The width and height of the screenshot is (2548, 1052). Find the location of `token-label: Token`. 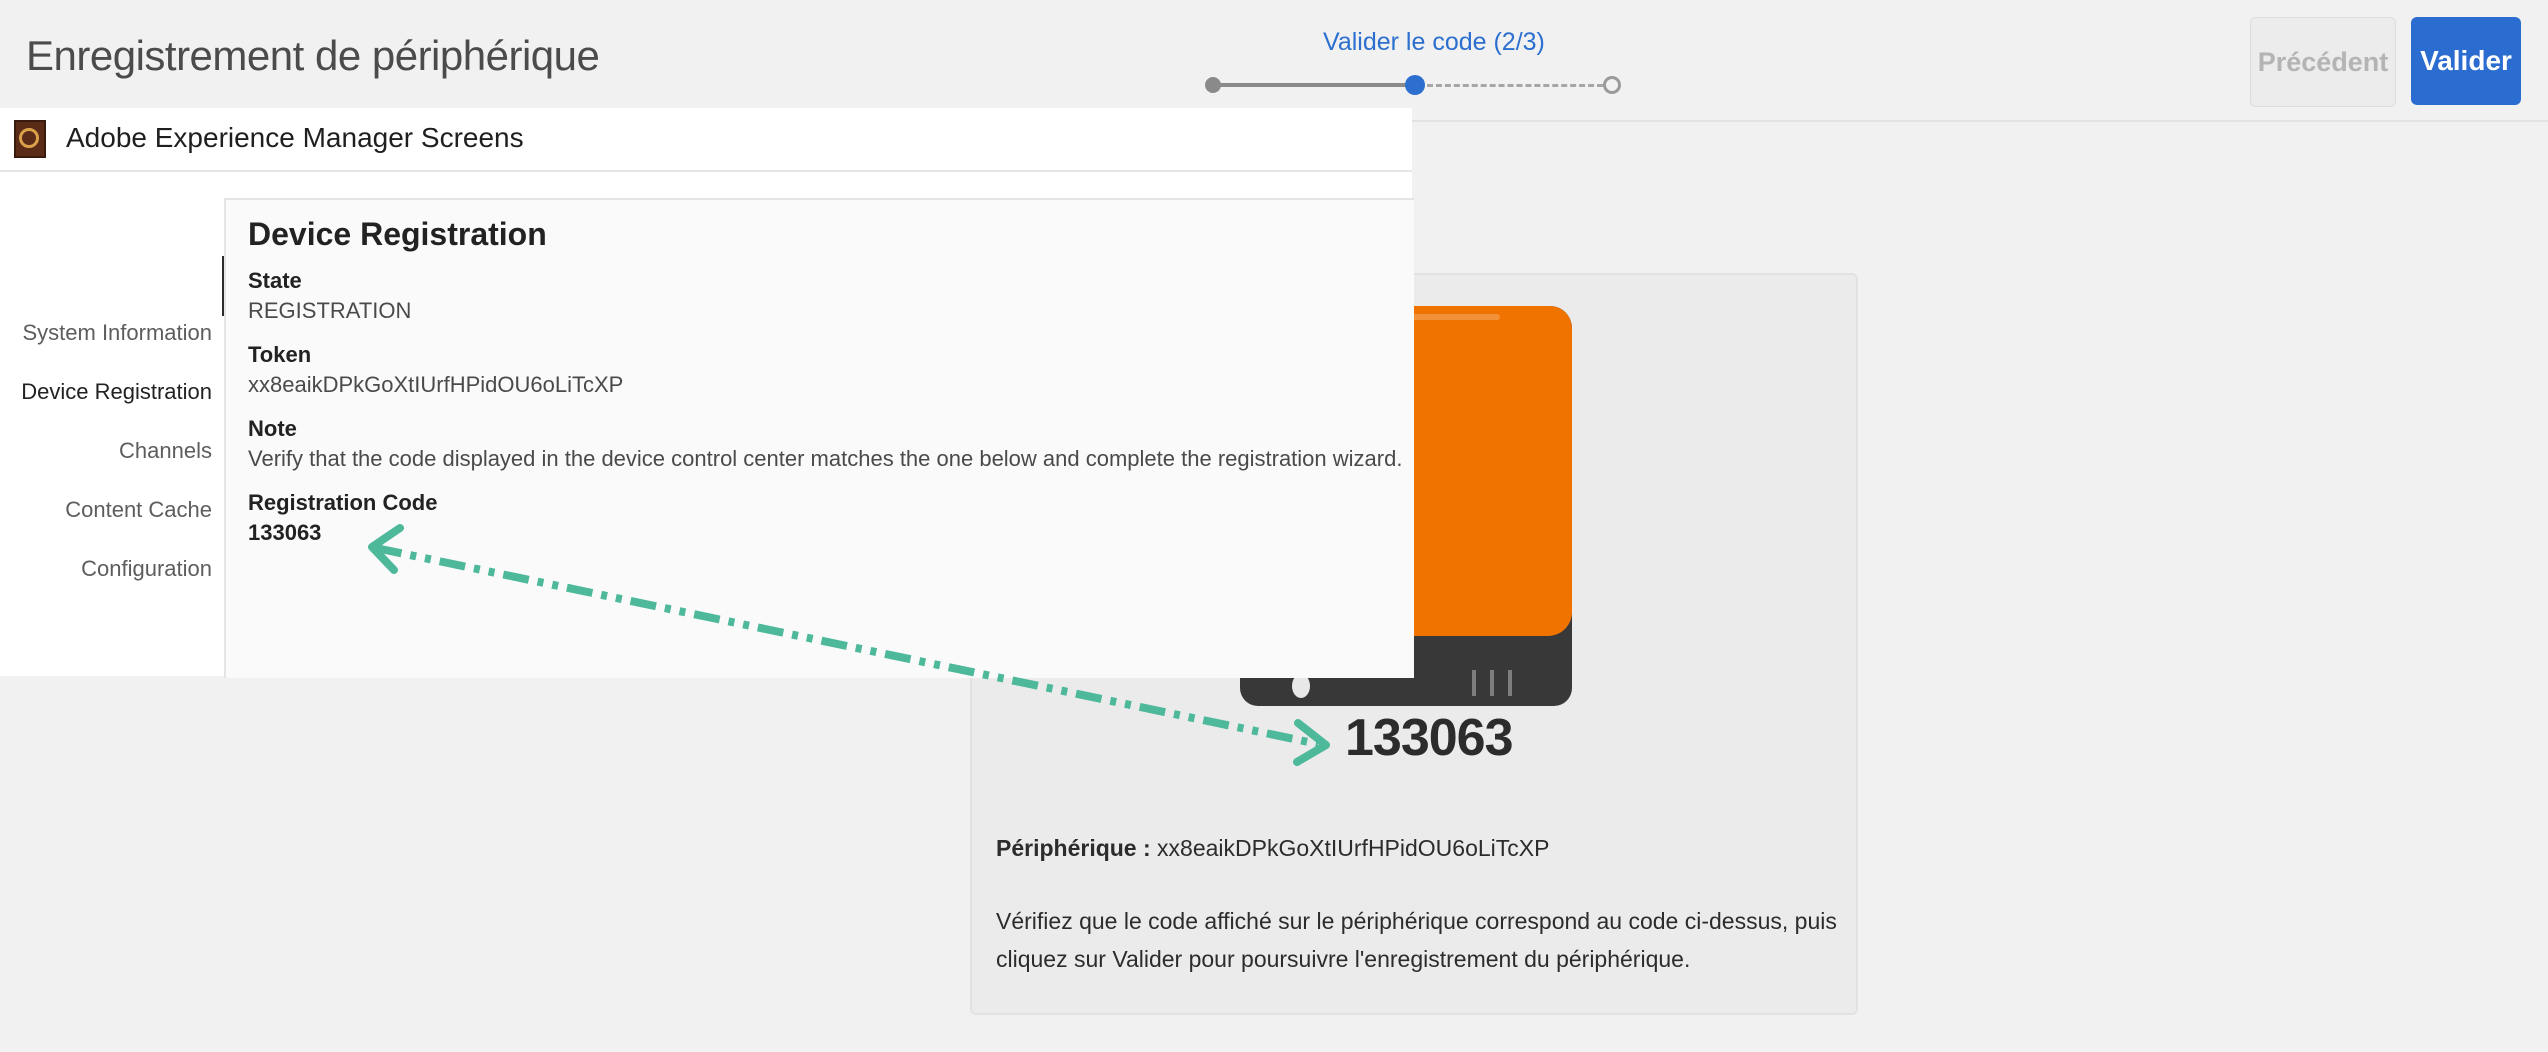

token-label: Token is located at coordinates (280, 354).